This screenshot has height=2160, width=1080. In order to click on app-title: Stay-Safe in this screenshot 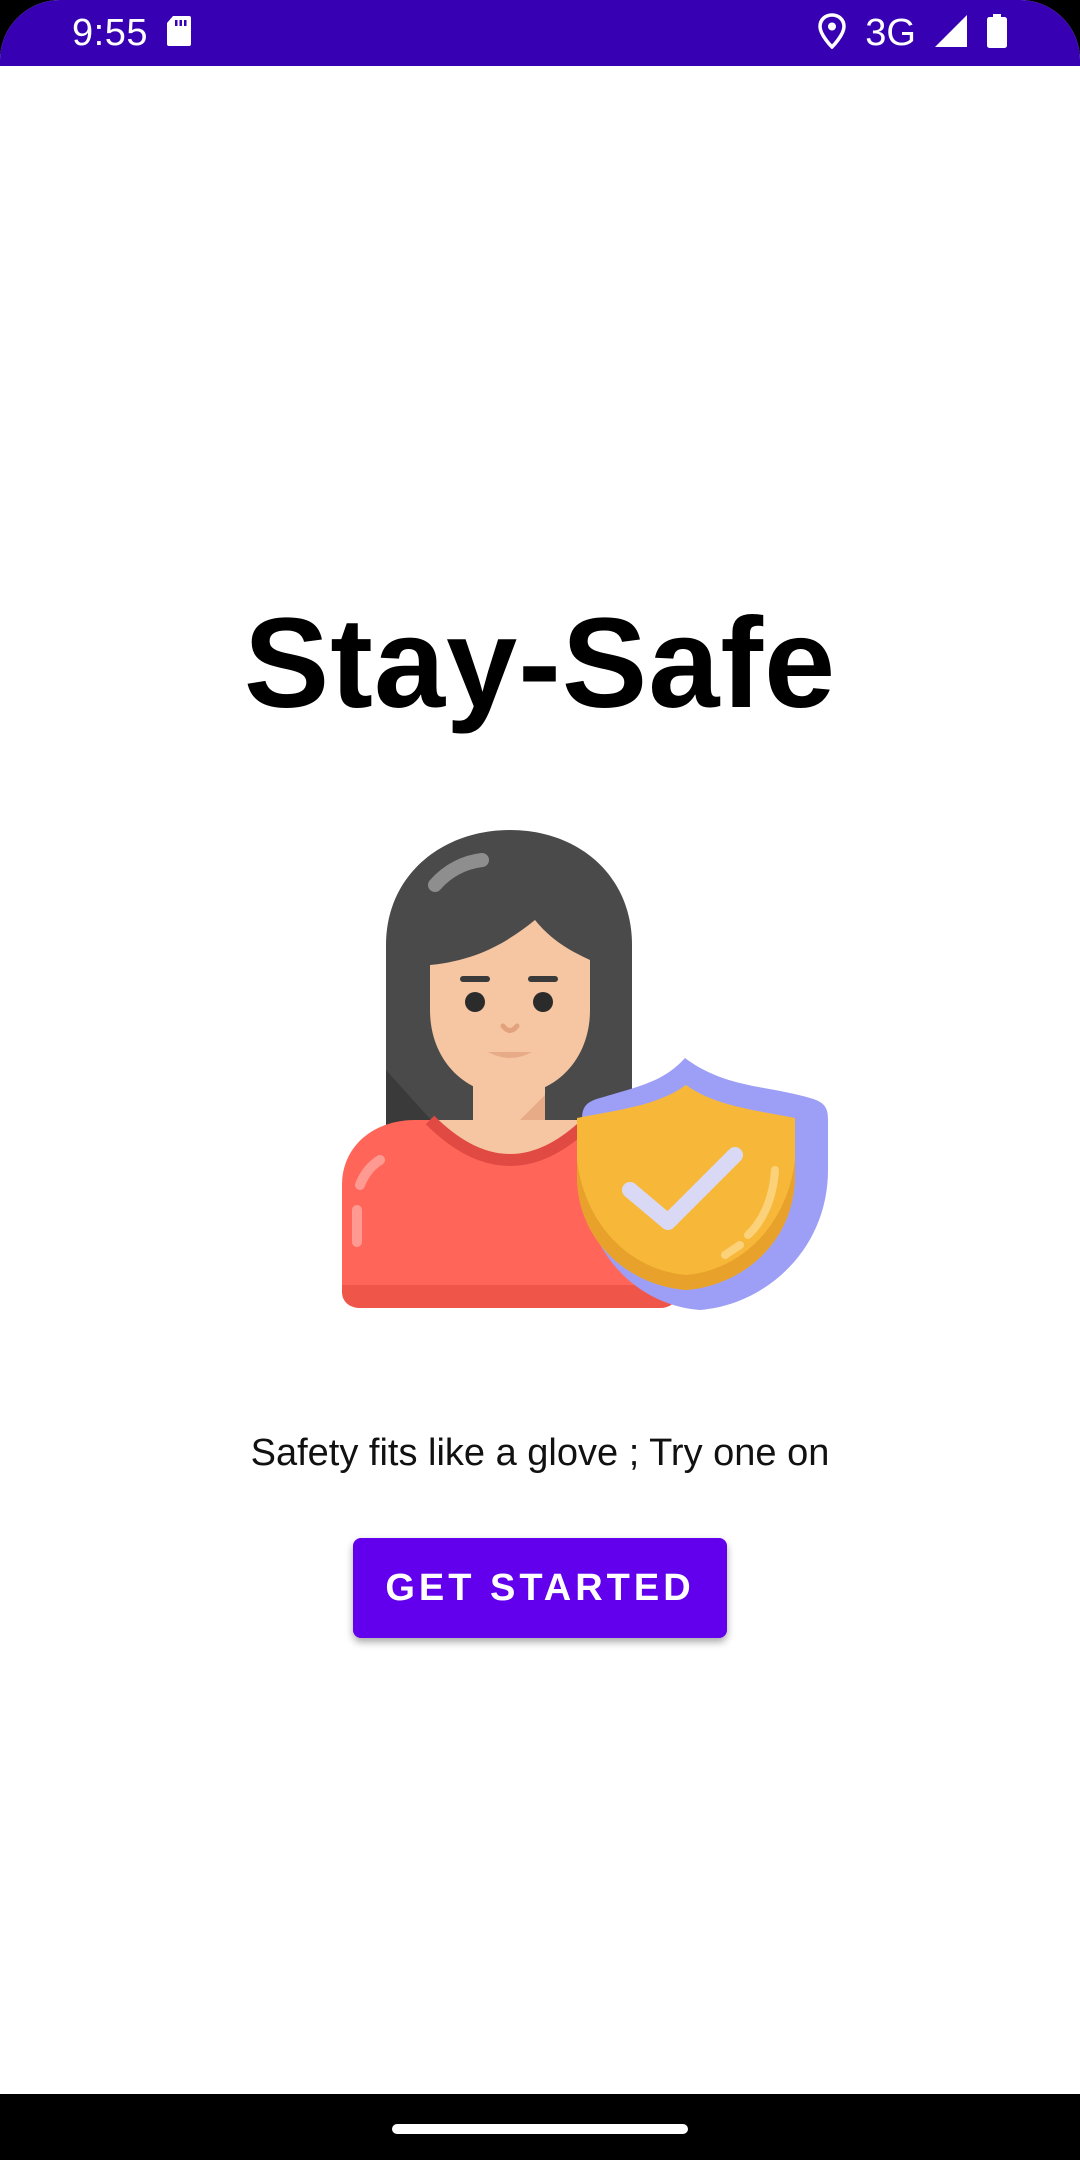, I will do `click(540, 663)`.